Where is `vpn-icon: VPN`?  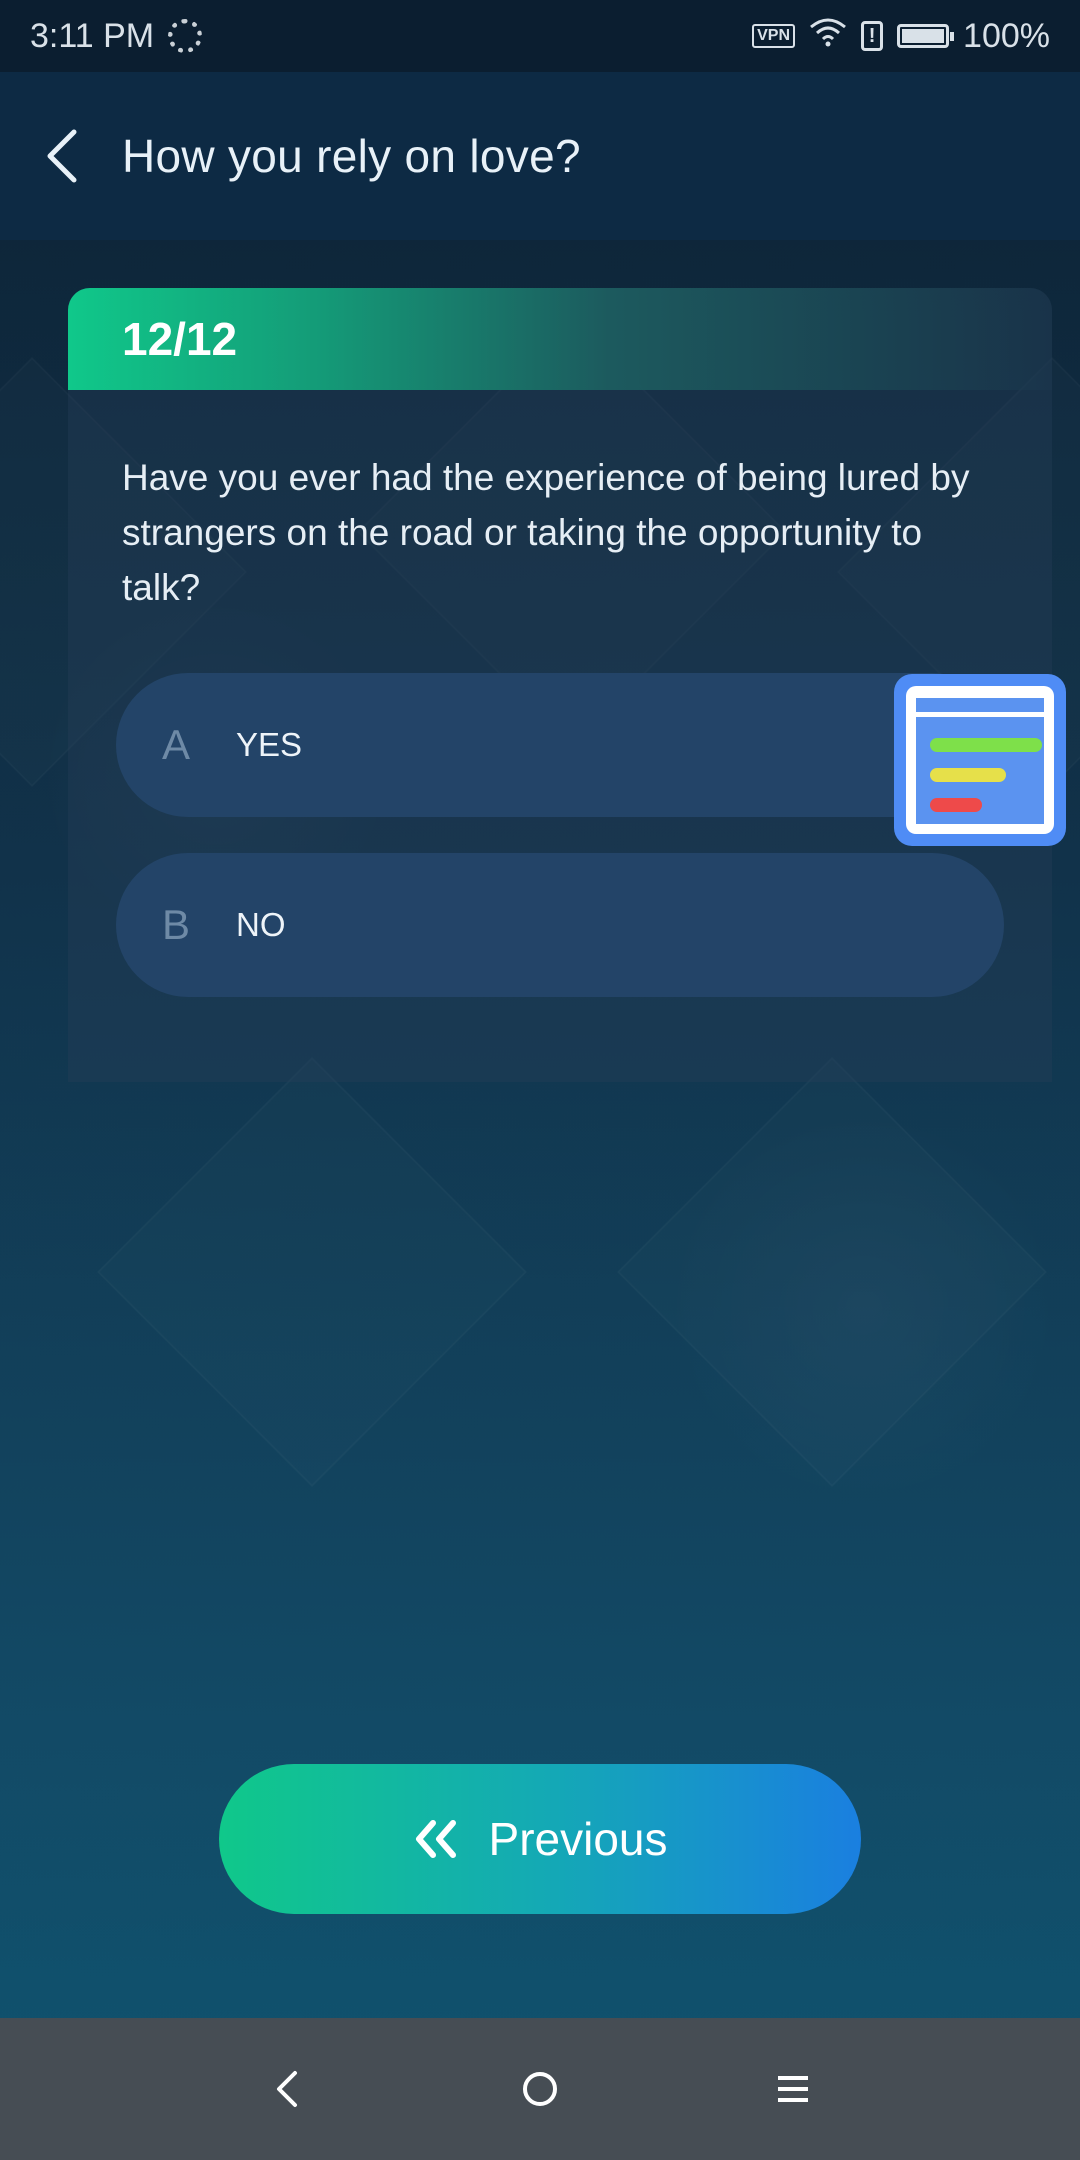 vpn-icon: VPN is located at coordinates (774, 36).